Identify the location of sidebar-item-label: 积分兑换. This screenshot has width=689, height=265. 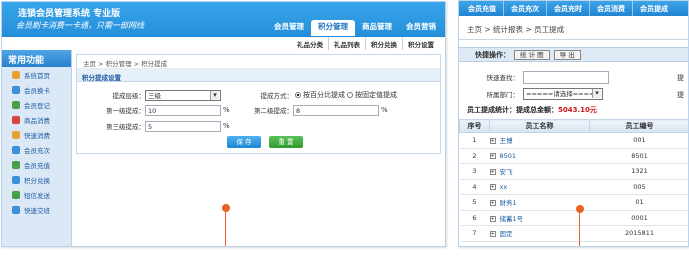
(37, 180).